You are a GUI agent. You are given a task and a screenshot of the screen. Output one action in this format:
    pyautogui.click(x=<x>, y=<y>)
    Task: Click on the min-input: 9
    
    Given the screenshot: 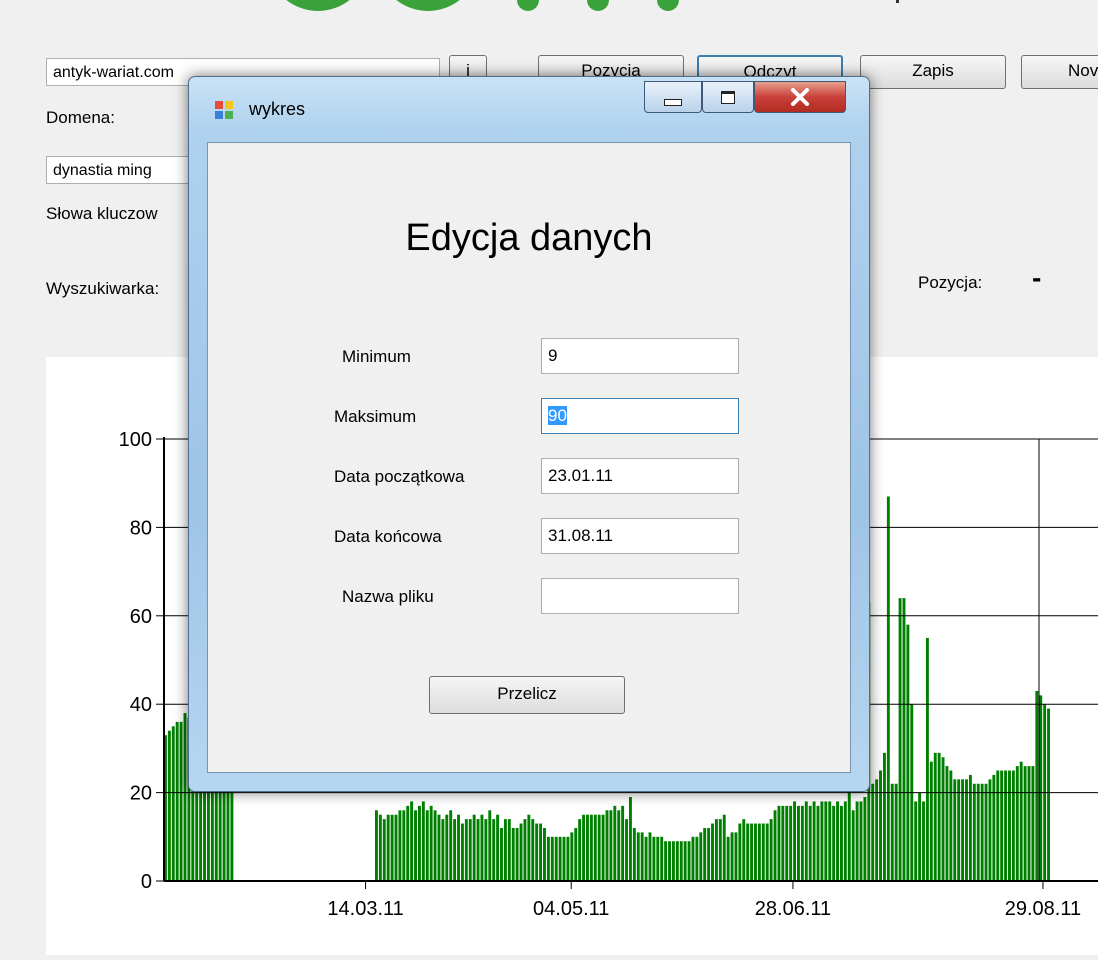 What is the action you would take?
    pyautogui.click(x=640, y=356)
    